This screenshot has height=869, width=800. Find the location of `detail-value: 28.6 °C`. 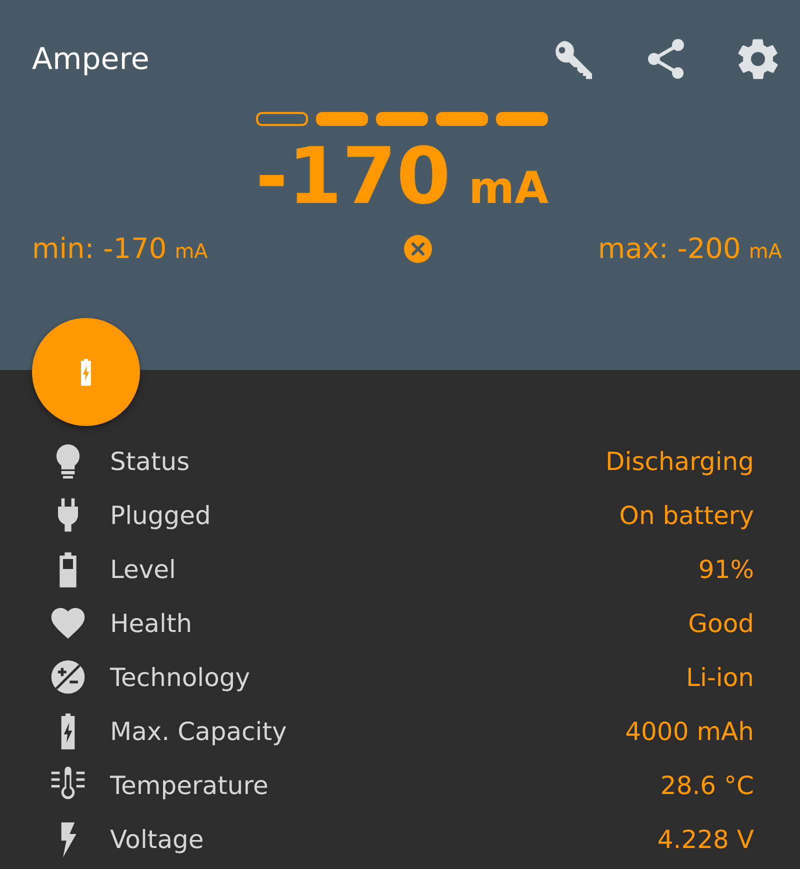

detail-value: 28.6 °C is located at coordinates (707, 785).